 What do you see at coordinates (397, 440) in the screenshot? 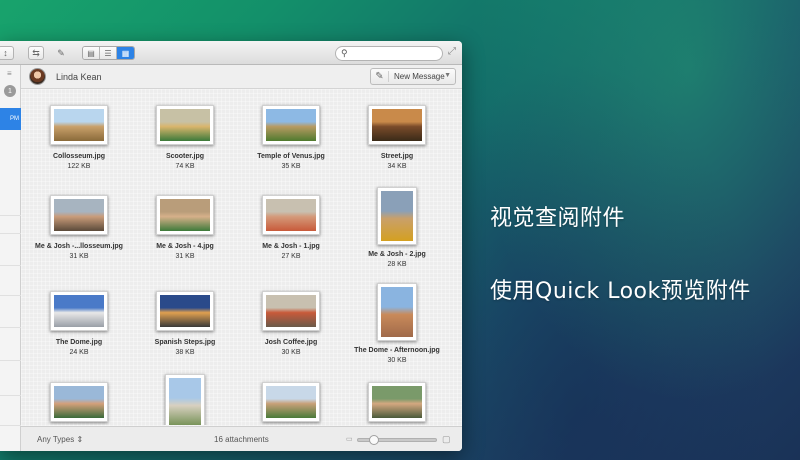
I see `thumbnail-size-slider` at bounding box center [397, 440].